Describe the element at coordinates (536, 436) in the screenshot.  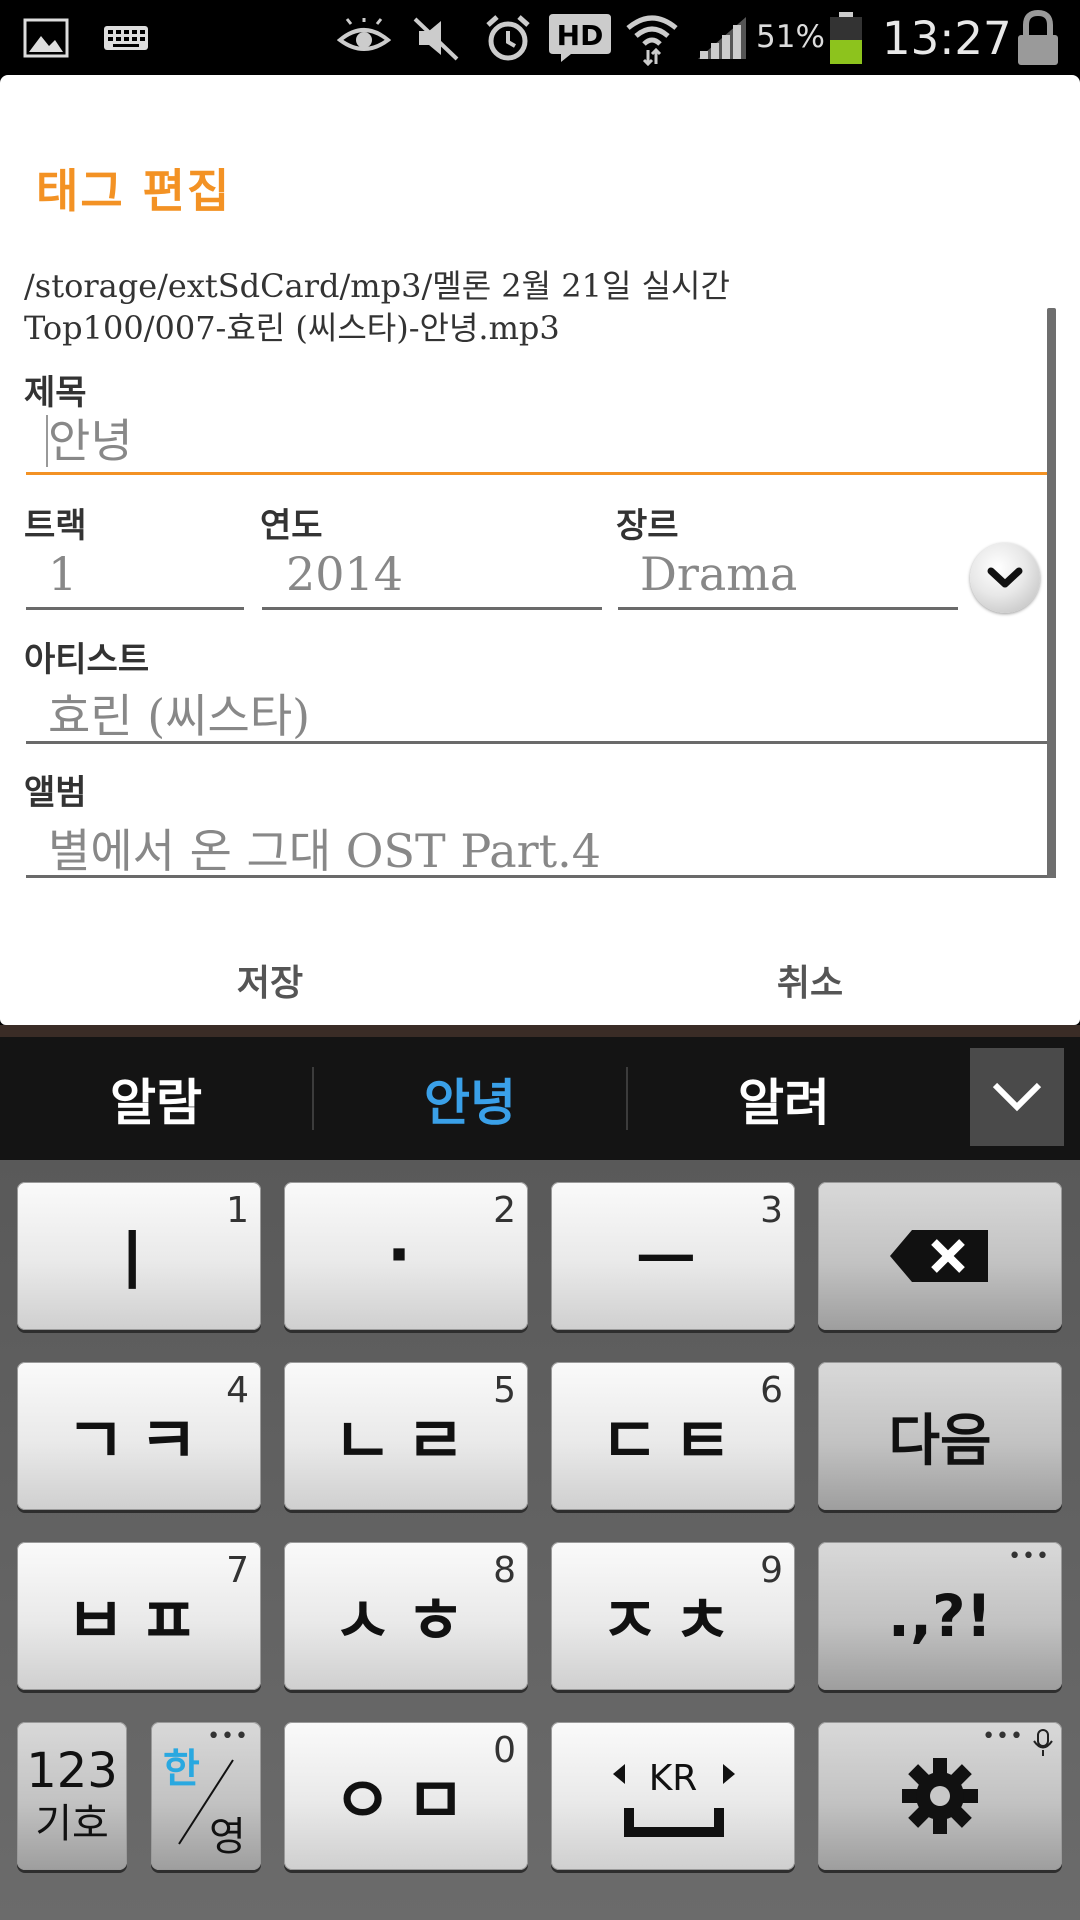
I see `title-input: 안녕` at that location.